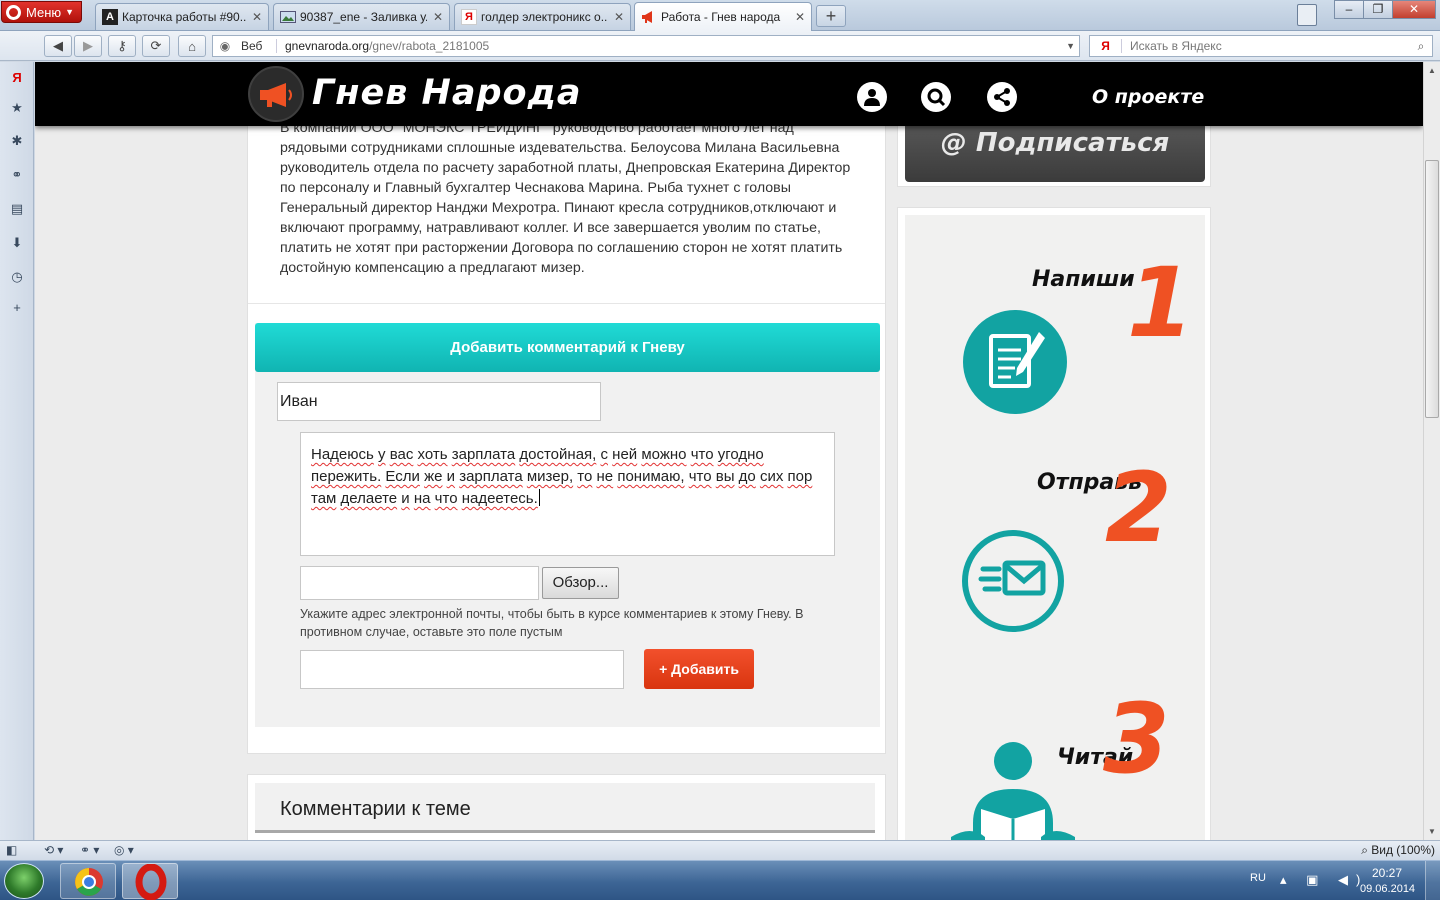 The width and height of the screenshot is (1440, 900). I want to click on key-icon: ⚷, so click(122, 46).